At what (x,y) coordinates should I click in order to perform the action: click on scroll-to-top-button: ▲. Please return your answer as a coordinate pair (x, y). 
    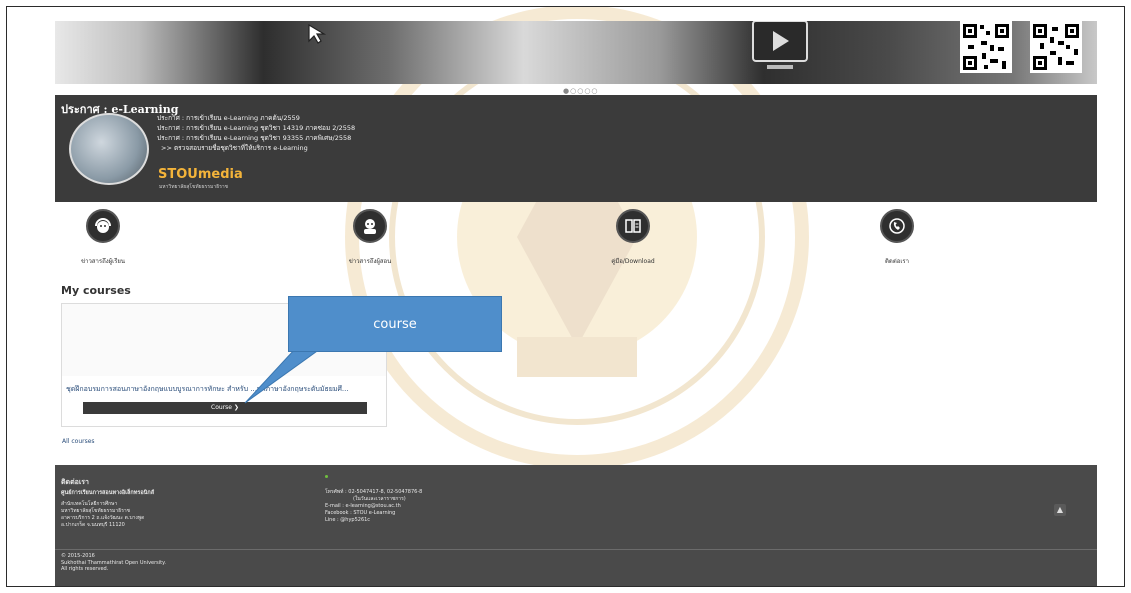
    Looking at the image, I should click on (1060, 510).